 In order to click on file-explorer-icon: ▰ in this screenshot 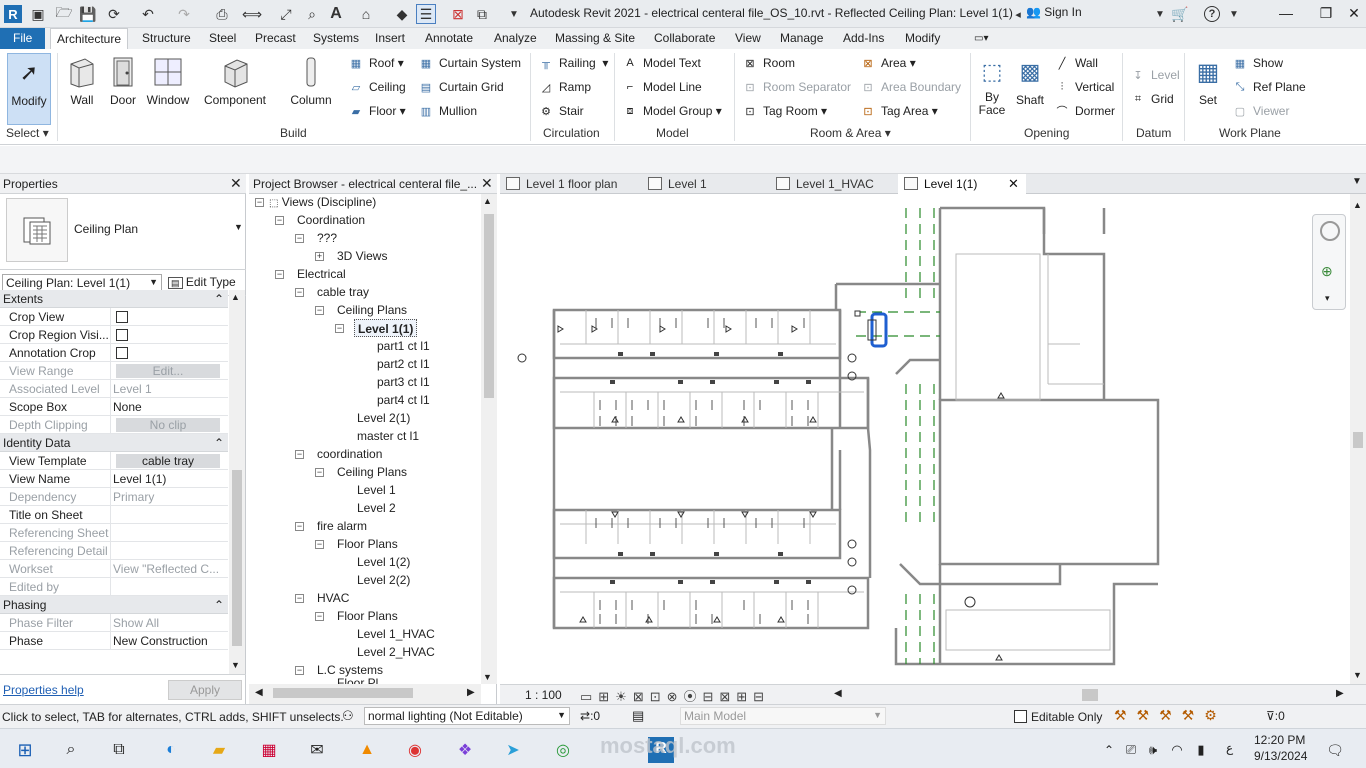, I will do `click(219, 750)`.